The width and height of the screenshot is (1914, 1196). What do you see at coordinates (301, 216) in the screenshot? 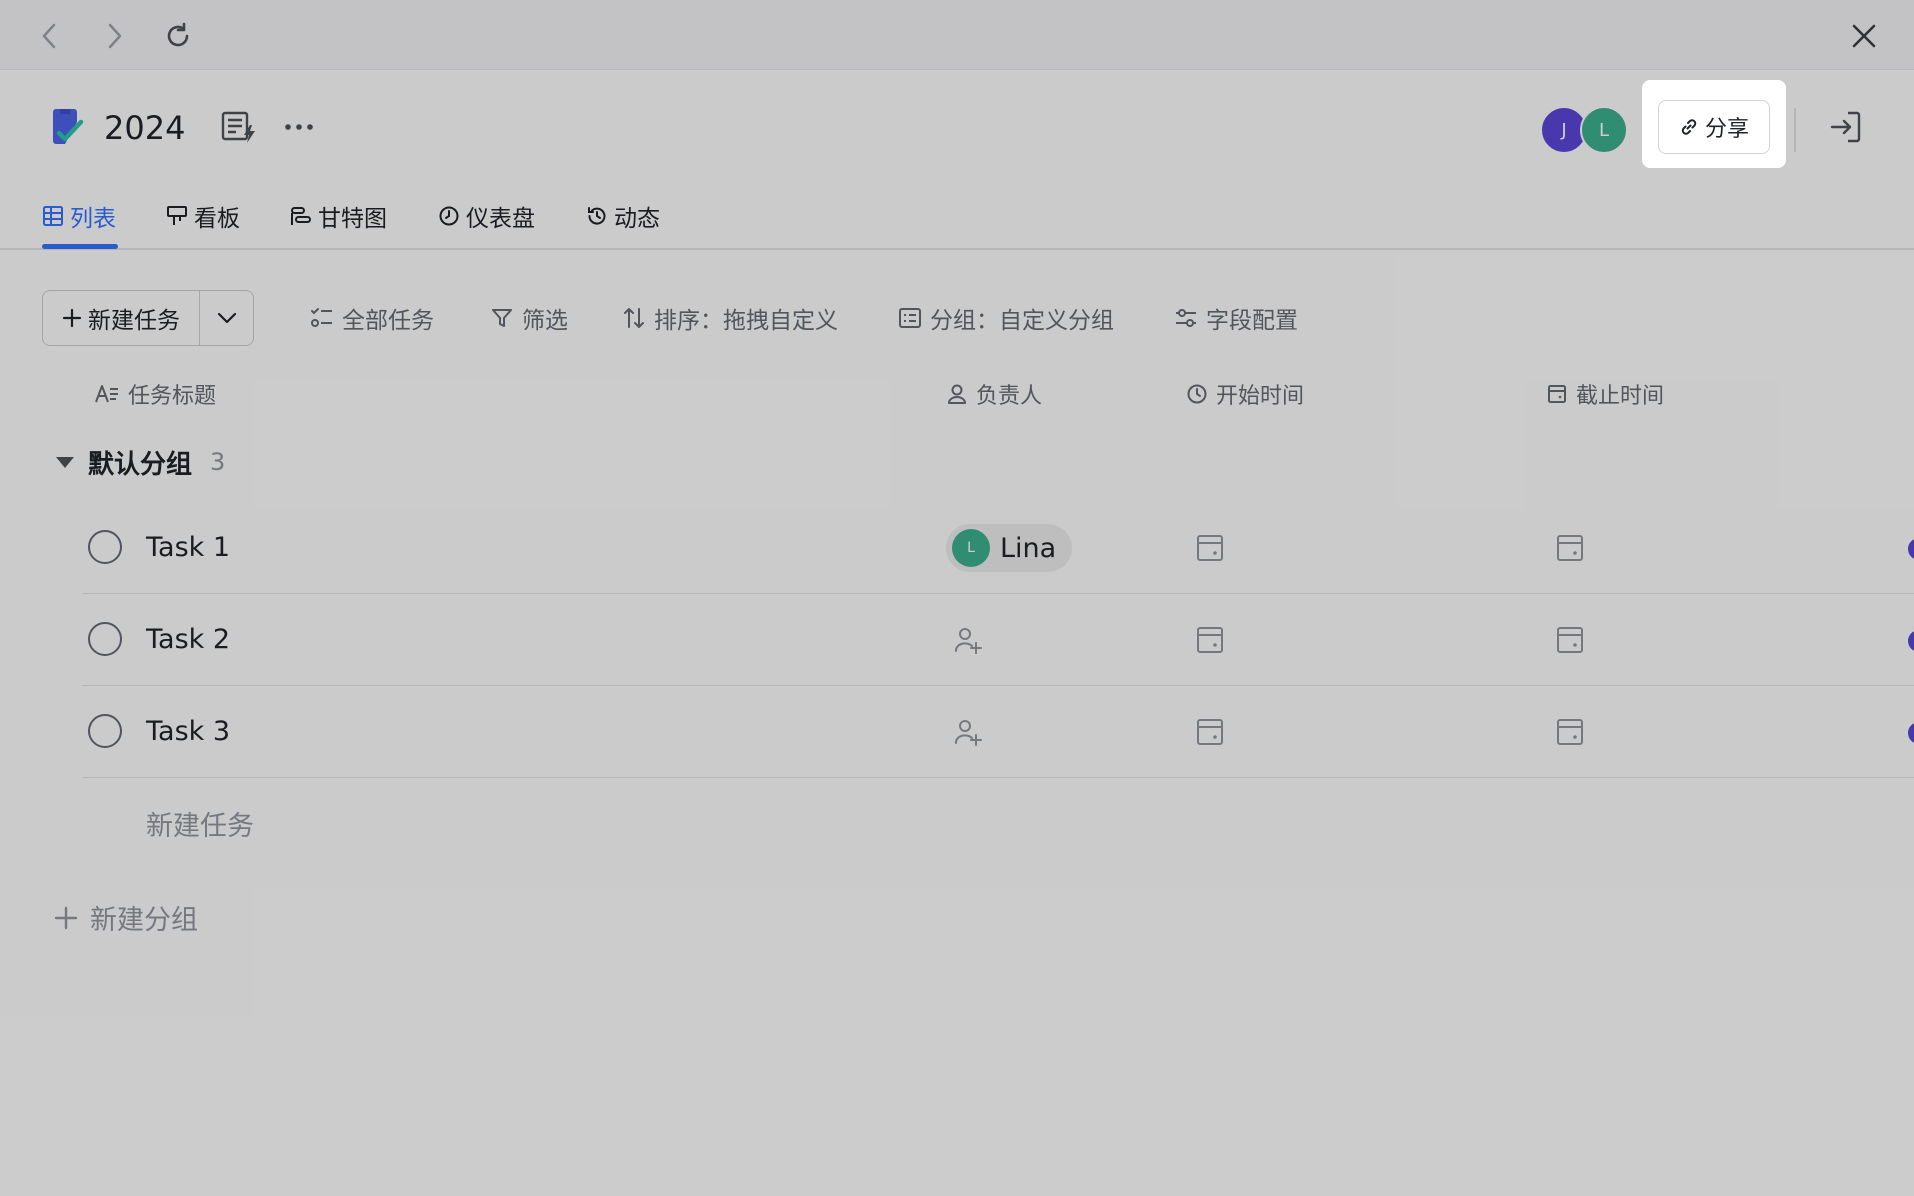
I see `gantt-icon` at bounding box center [301, 216].